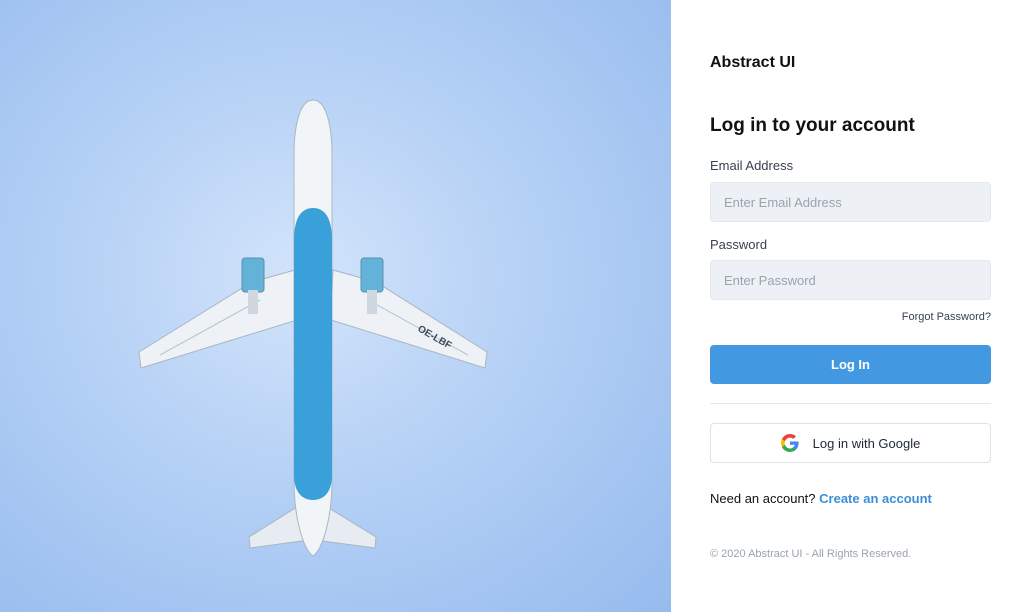 This screenshot has width=1024, height=612. I want to click on signup-prompt: Need an account? Create an account, so click(821, 498).